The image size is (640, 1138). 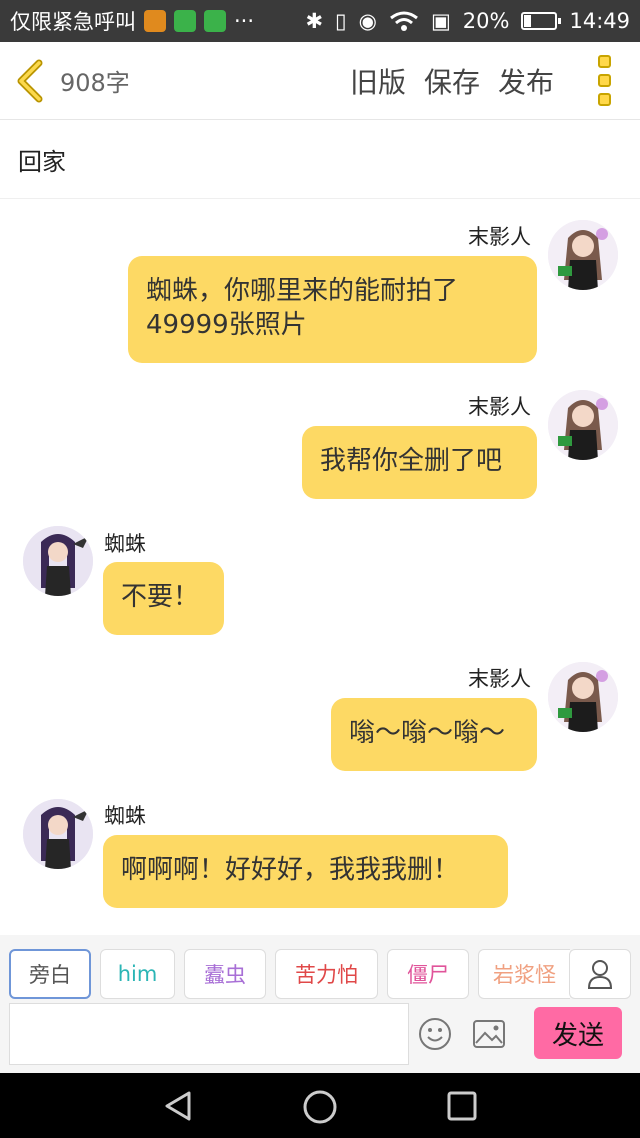 I want to click on message-bubble: 不要！, so click(x=163, y=598).